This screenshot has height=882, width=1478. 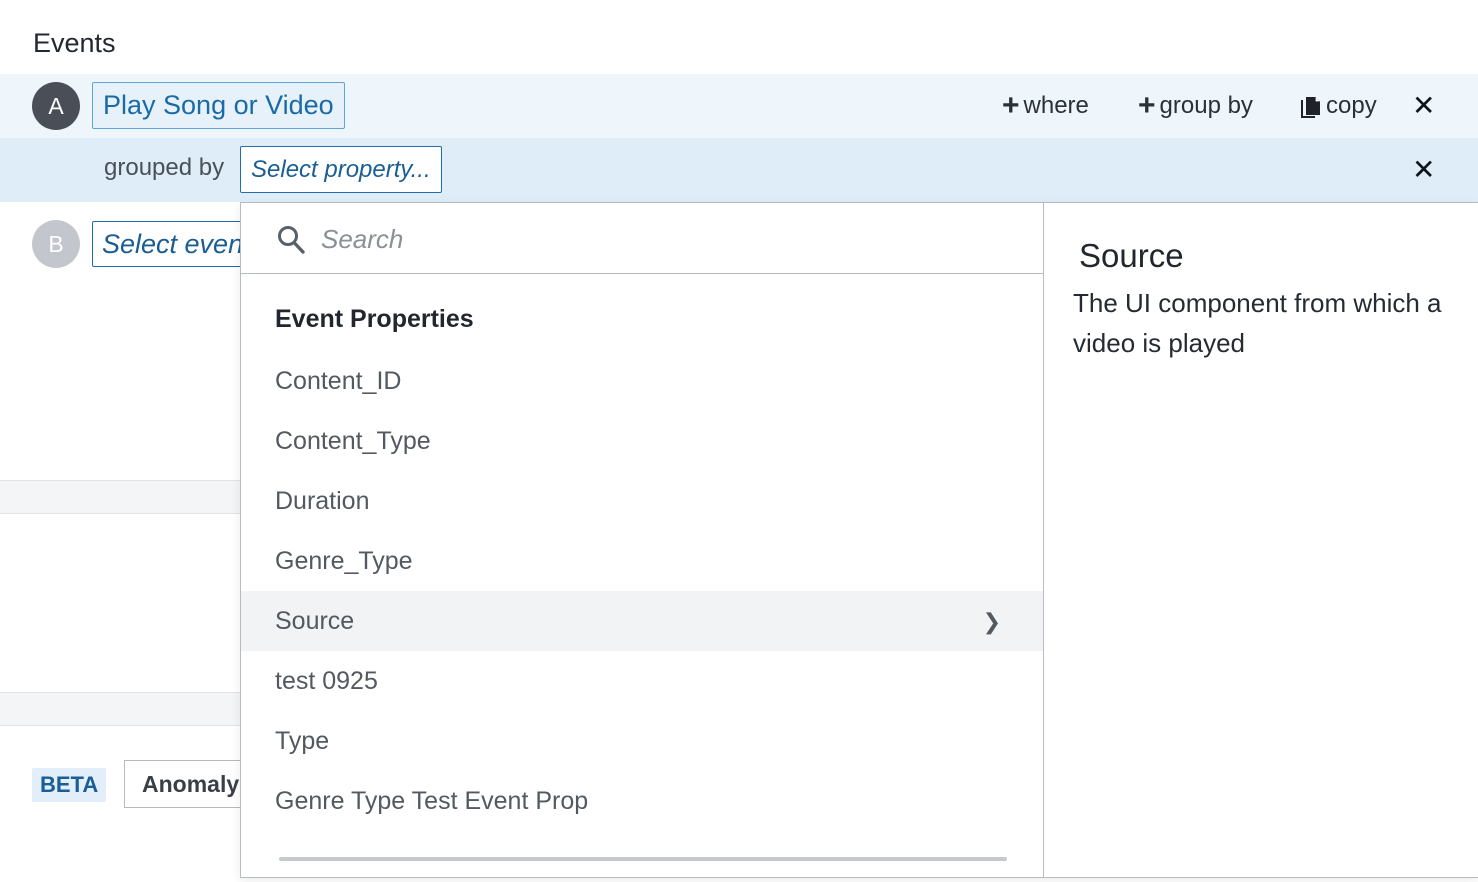 I want to click on list-item: Content_ID, so click(x=642, y=381).